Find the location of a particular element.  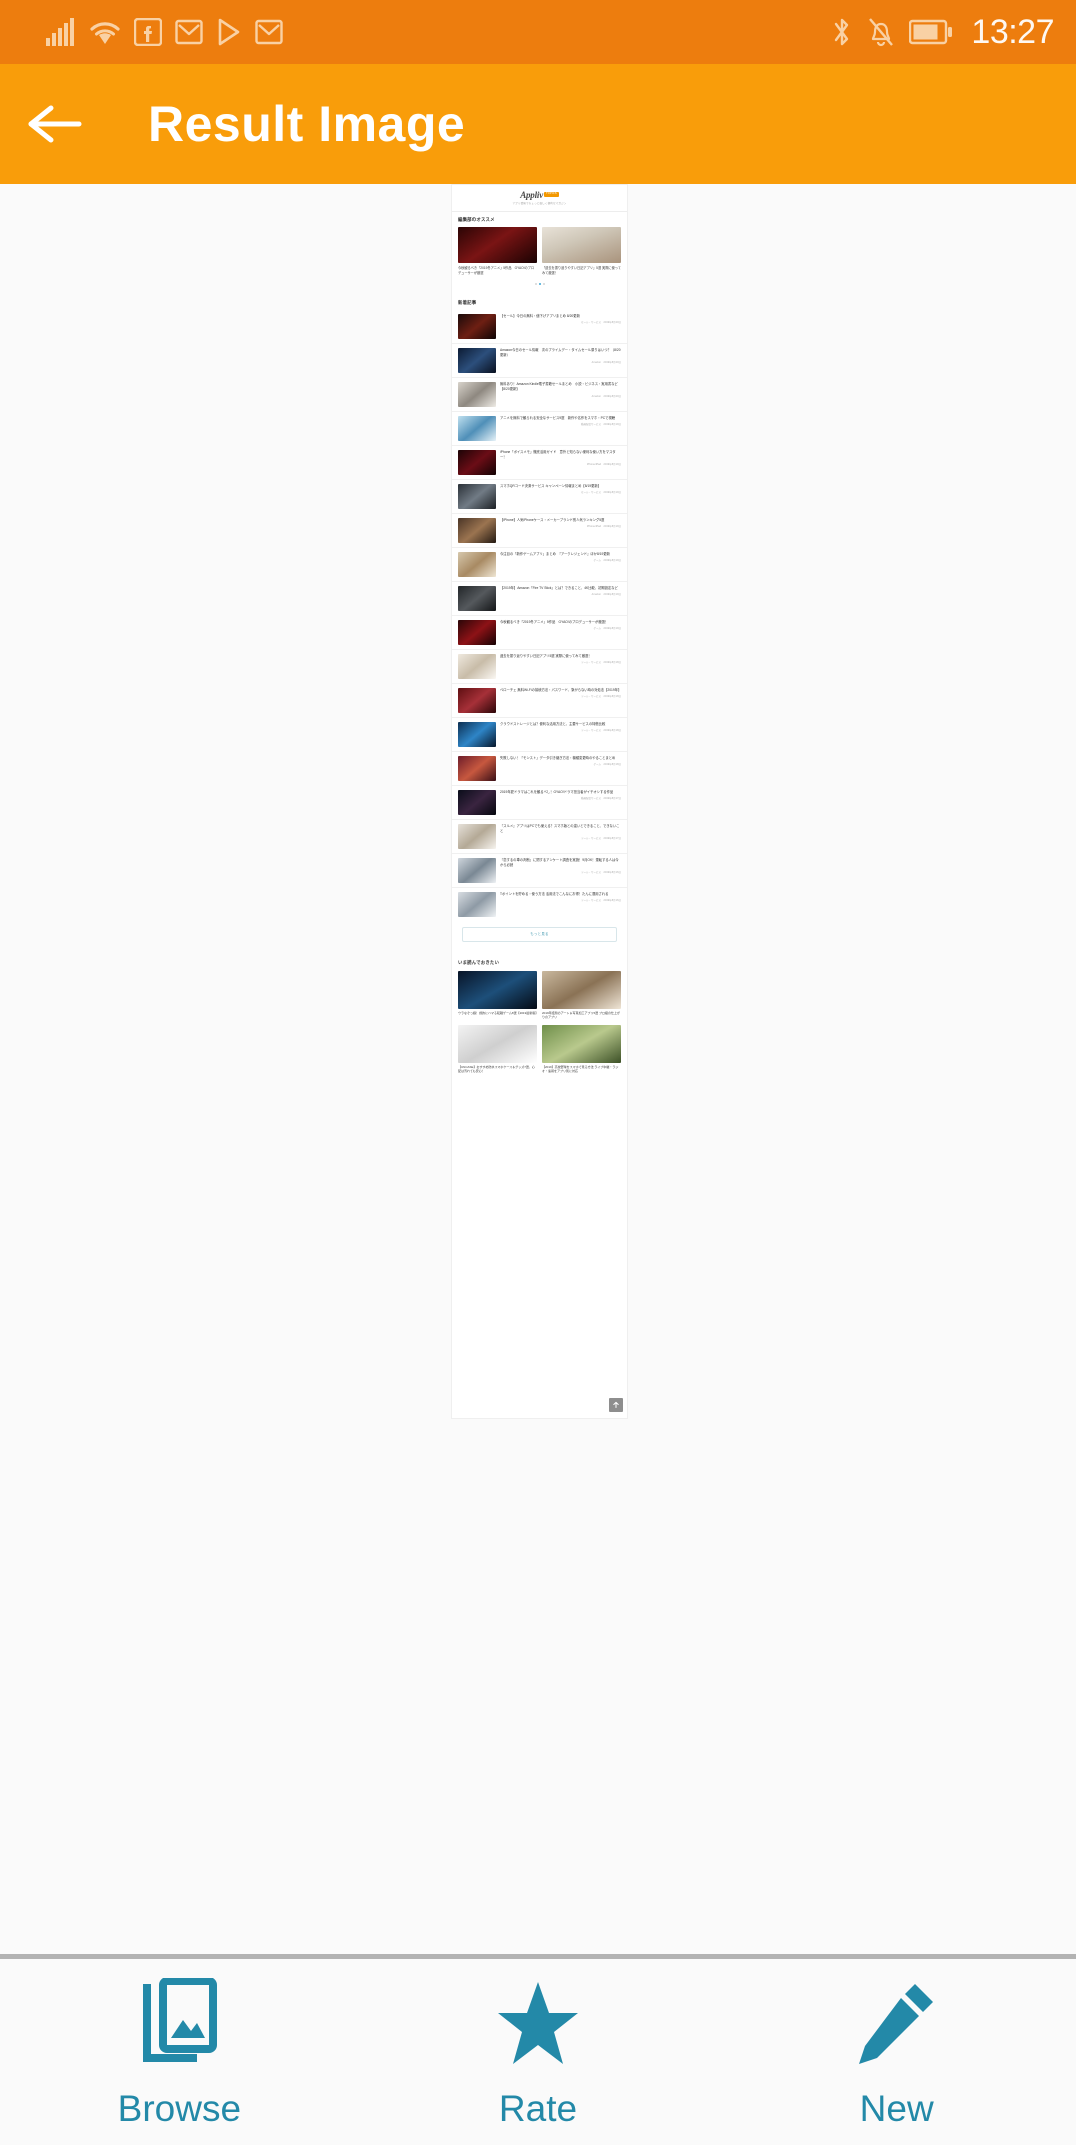

article-title: 今注目の「新作ゲームアプリ」まとめ 『アークレジェンド』ほか8/19更新 is located at coordinates (555, 554).